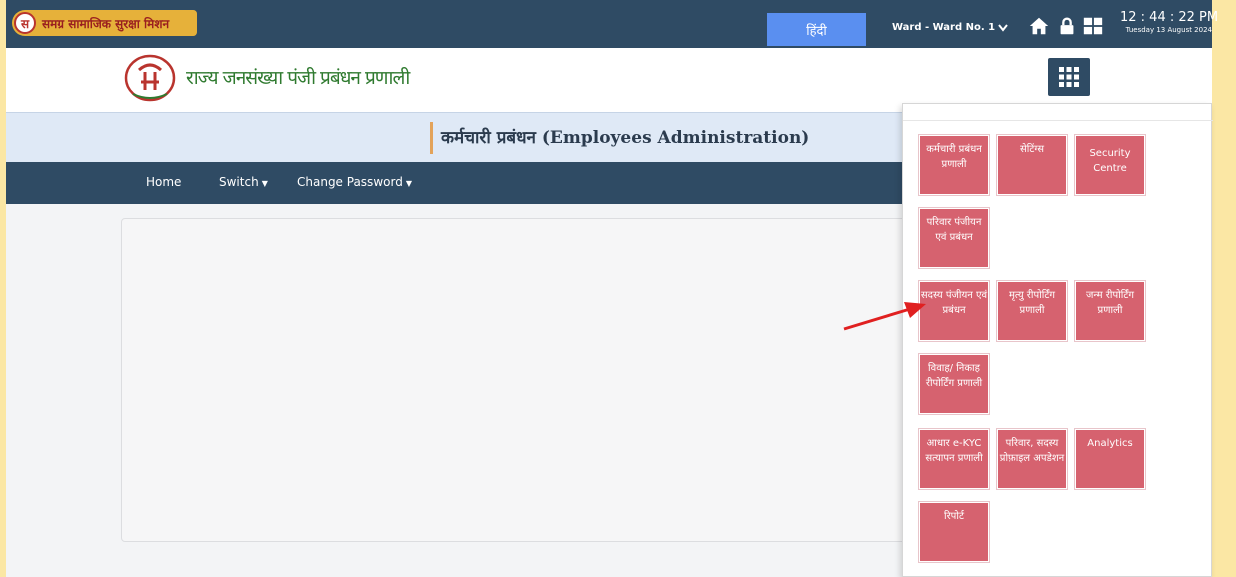 This screenshot has width=1236, height=577. I want to click on app-tile-analytics: Analytics, so click(1110, 459).